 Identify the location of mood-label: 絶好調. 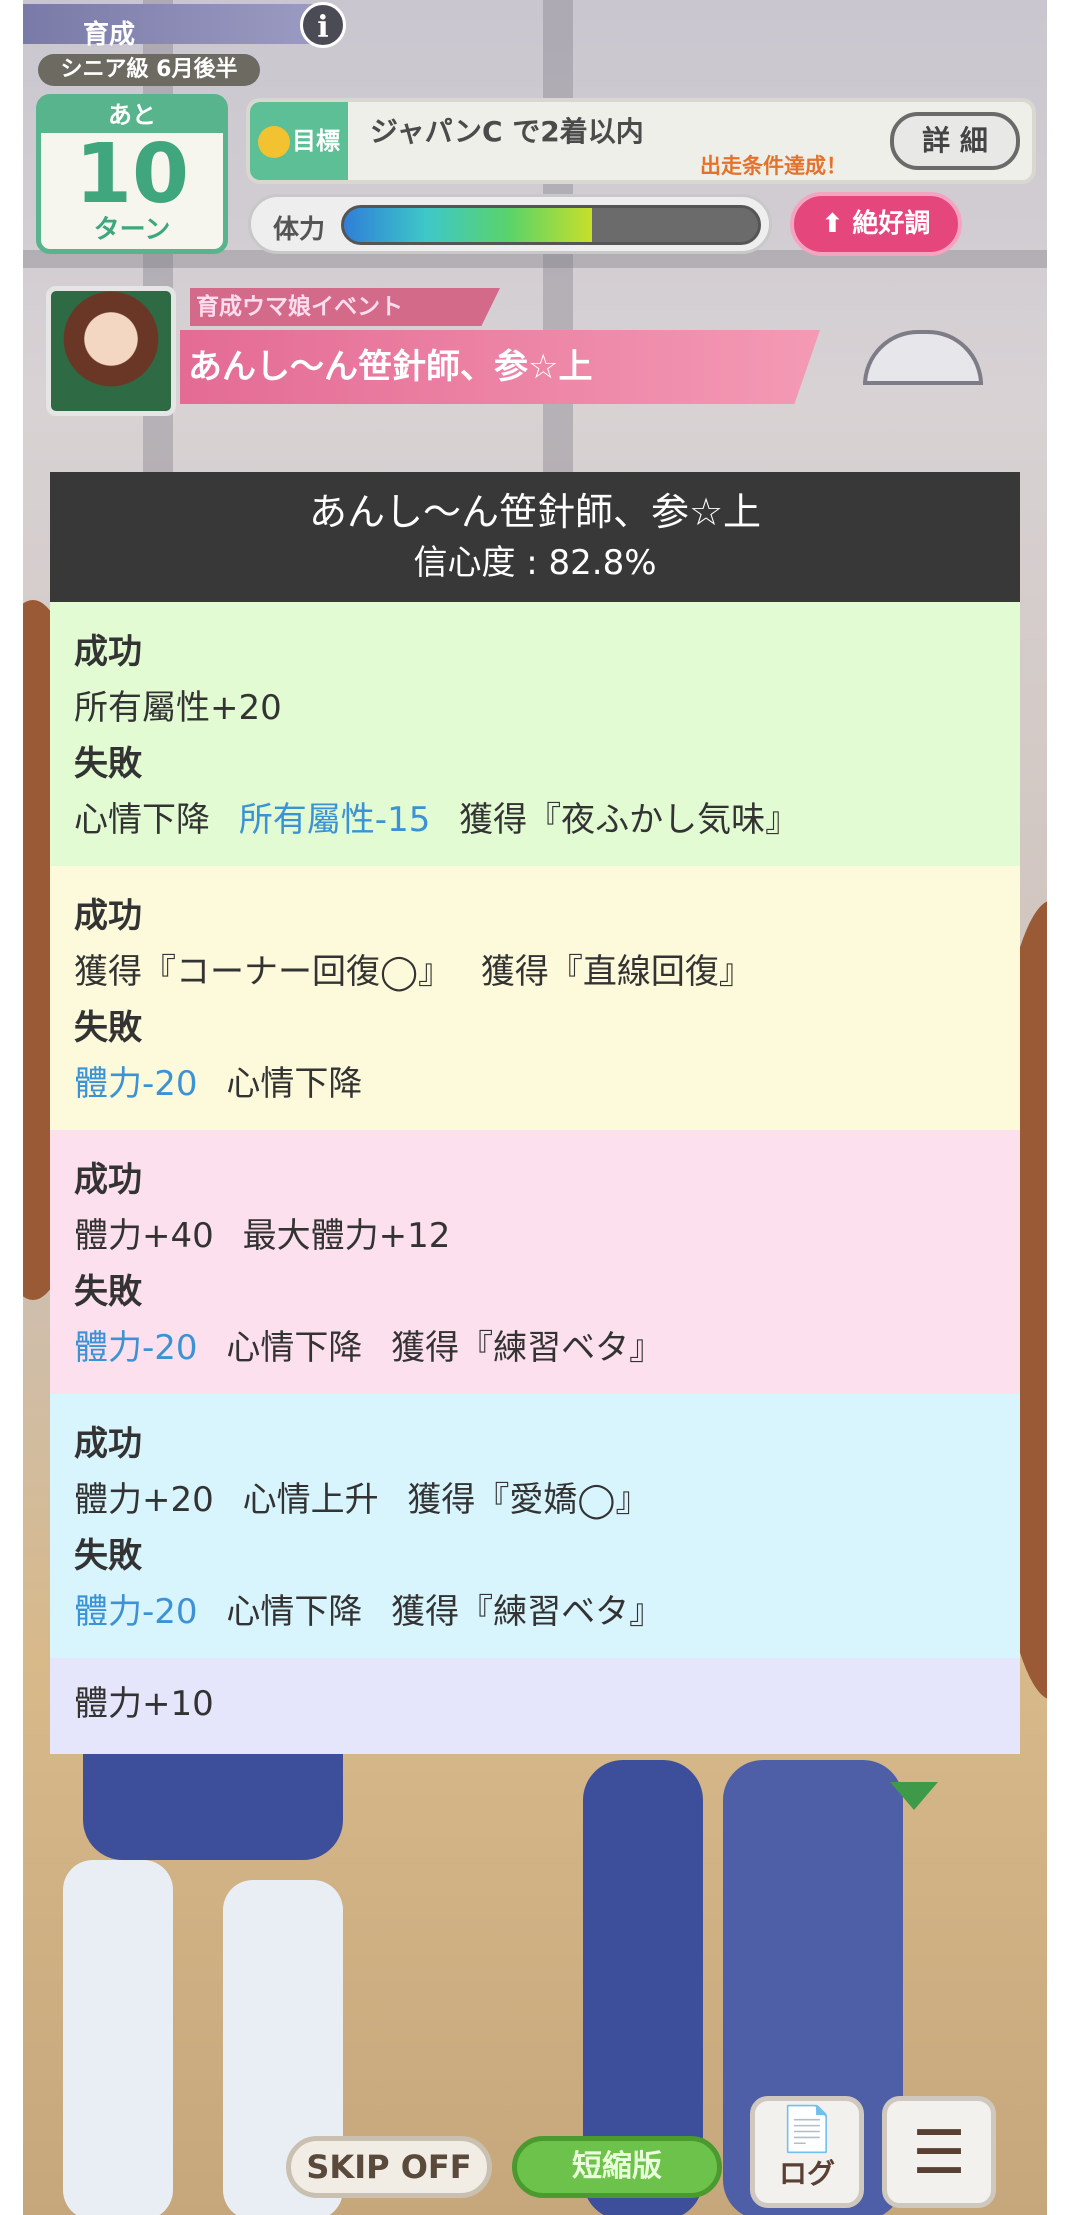
(891, 224).